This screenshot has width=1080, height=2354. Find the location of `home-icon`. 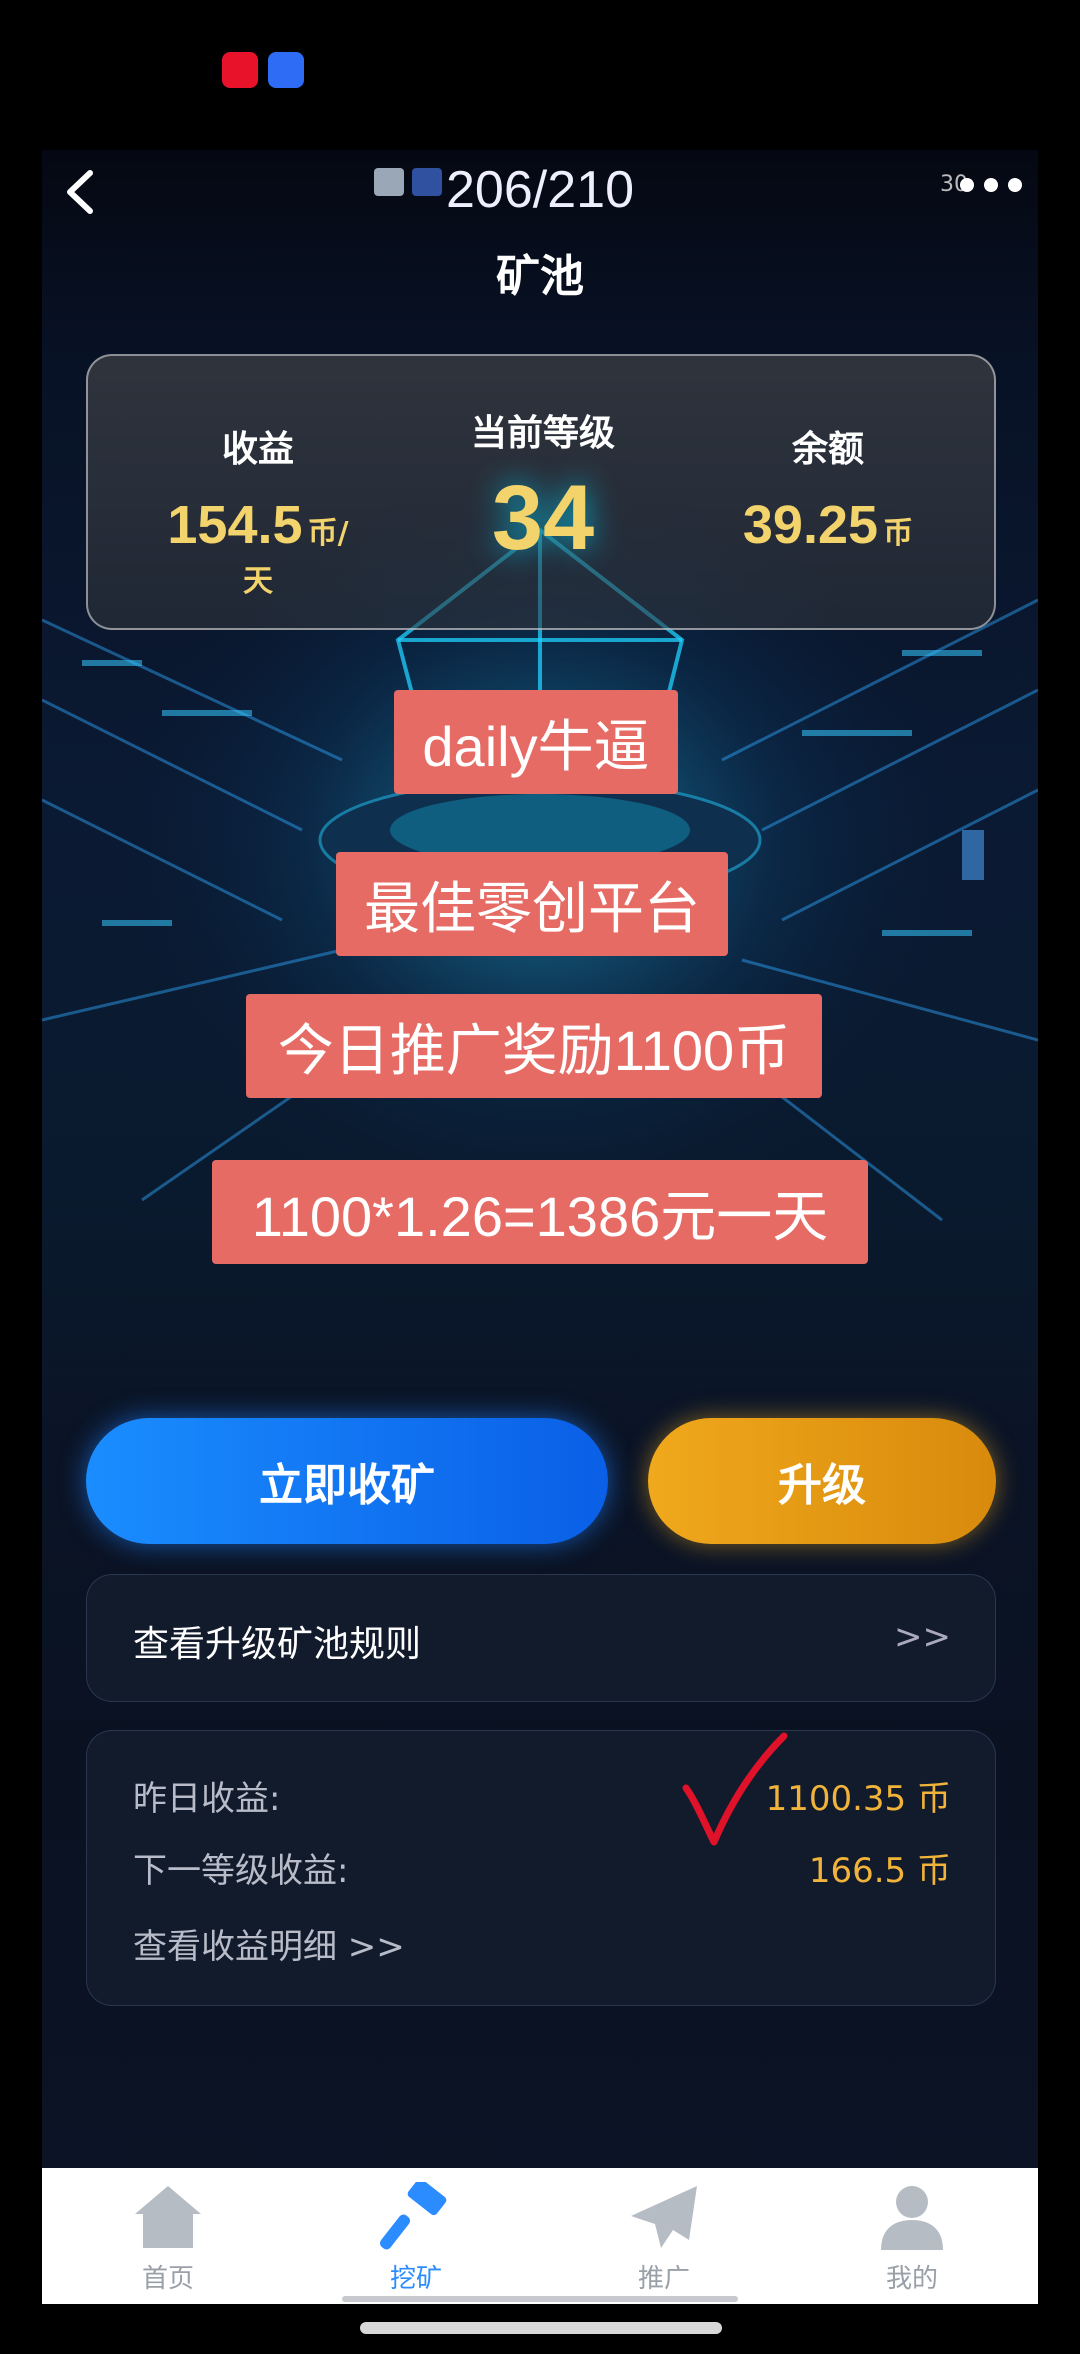

home-icon is located at coordinates (168, 2217).